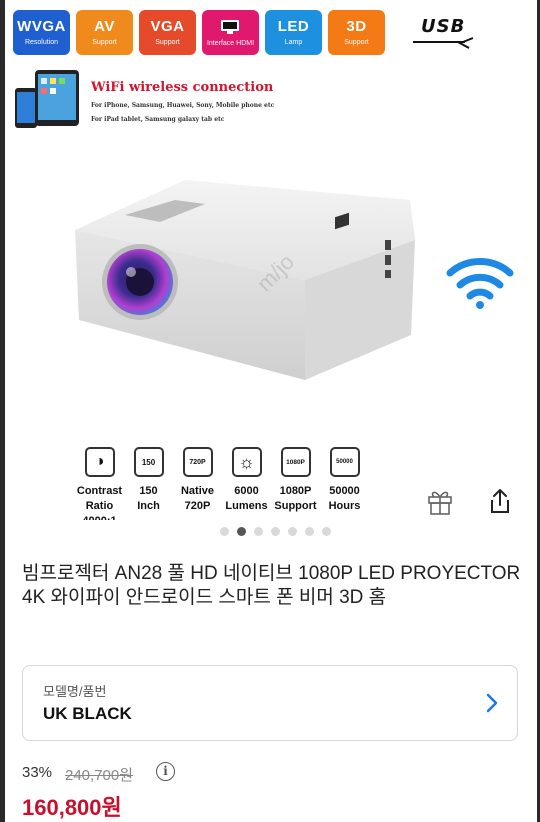 This screenshot has height=822, width=540. Describe the element at coordinates (293, 32) in the screenshot. I see `badge-led: LED Lamp` at that location.